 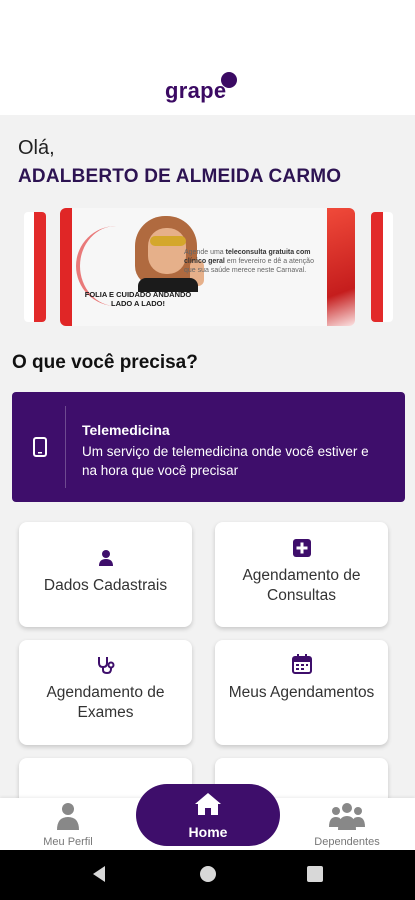 What do you see at coordinates (105, 362) in the screenshot?
I see `section-title: O que você precisa?` at bounding box center [105, 362].